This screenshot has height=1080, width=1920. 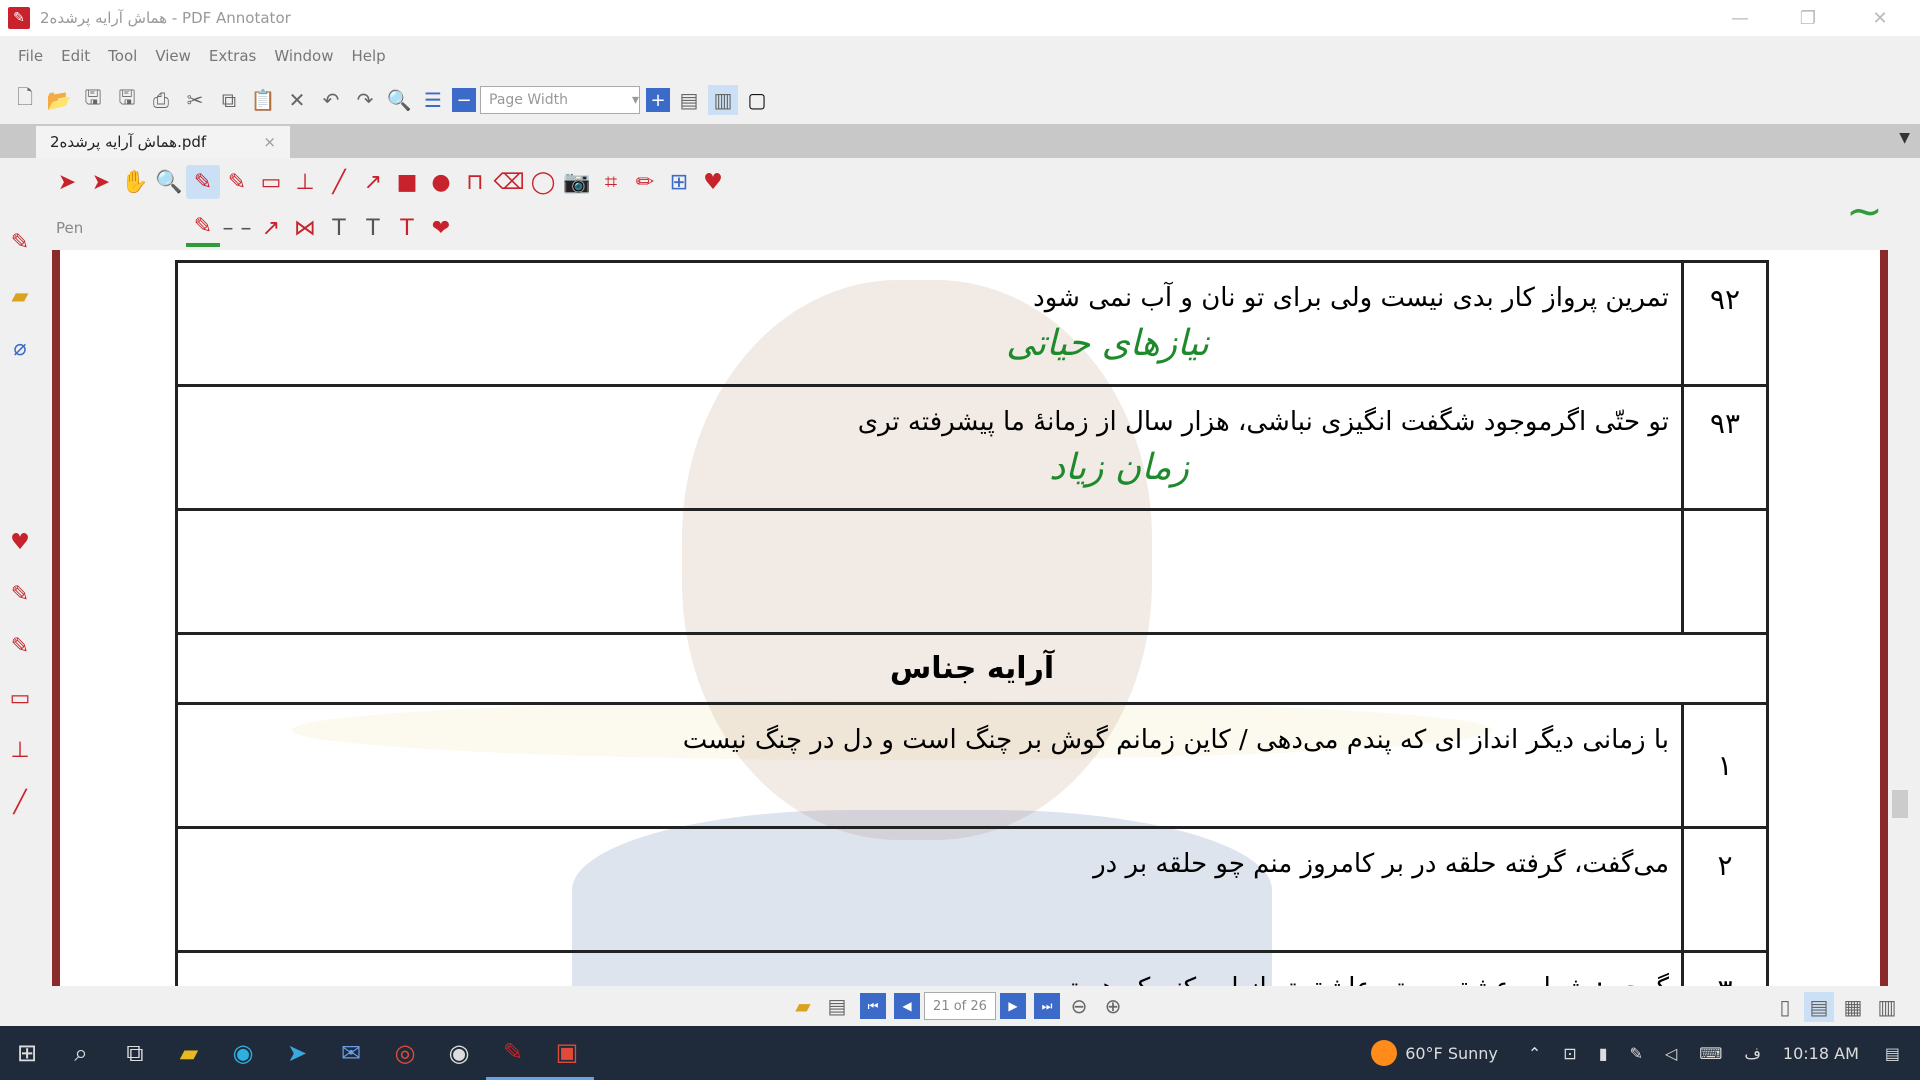 I want to click on camera-tool-icon: 📷, so click(x=577, y=182).